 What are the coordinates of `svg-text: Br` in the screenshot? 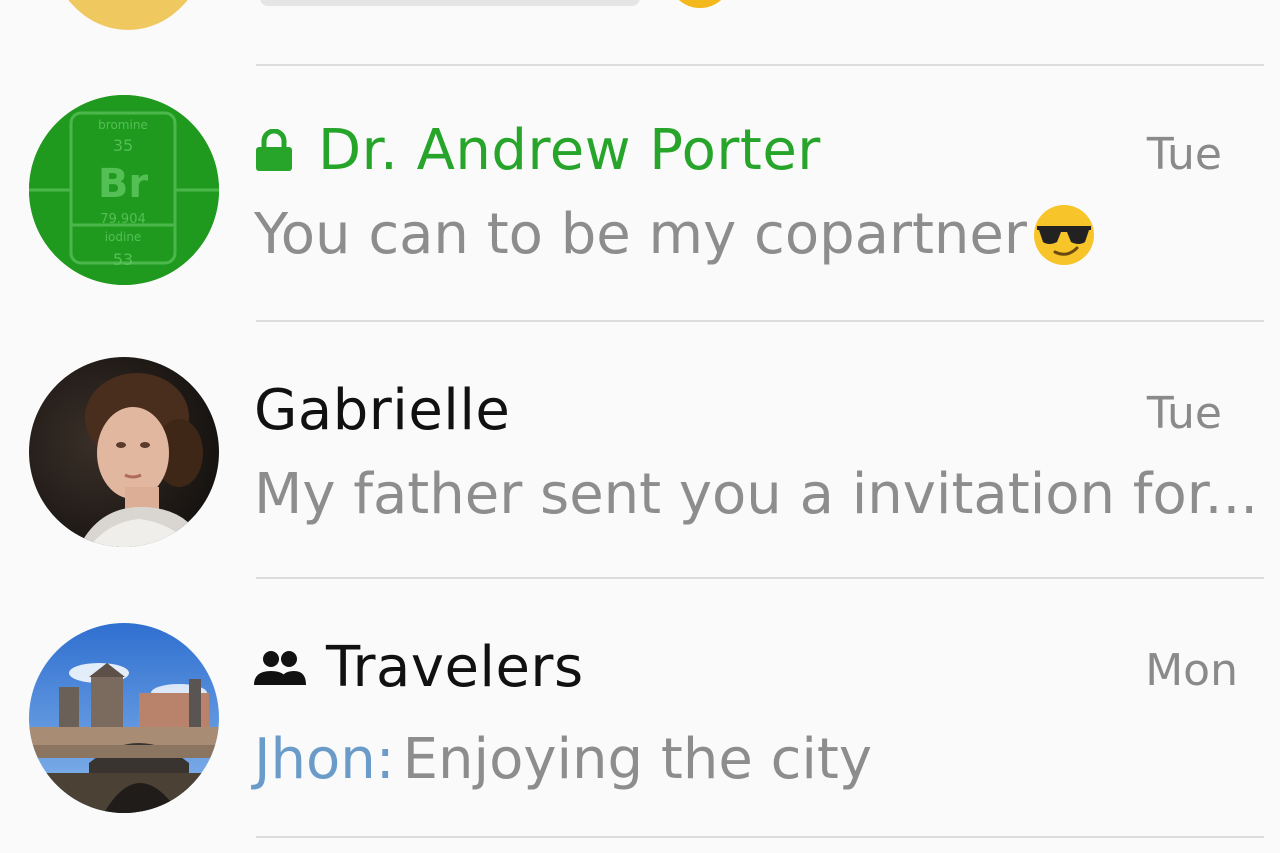 It's located at (123, 184).